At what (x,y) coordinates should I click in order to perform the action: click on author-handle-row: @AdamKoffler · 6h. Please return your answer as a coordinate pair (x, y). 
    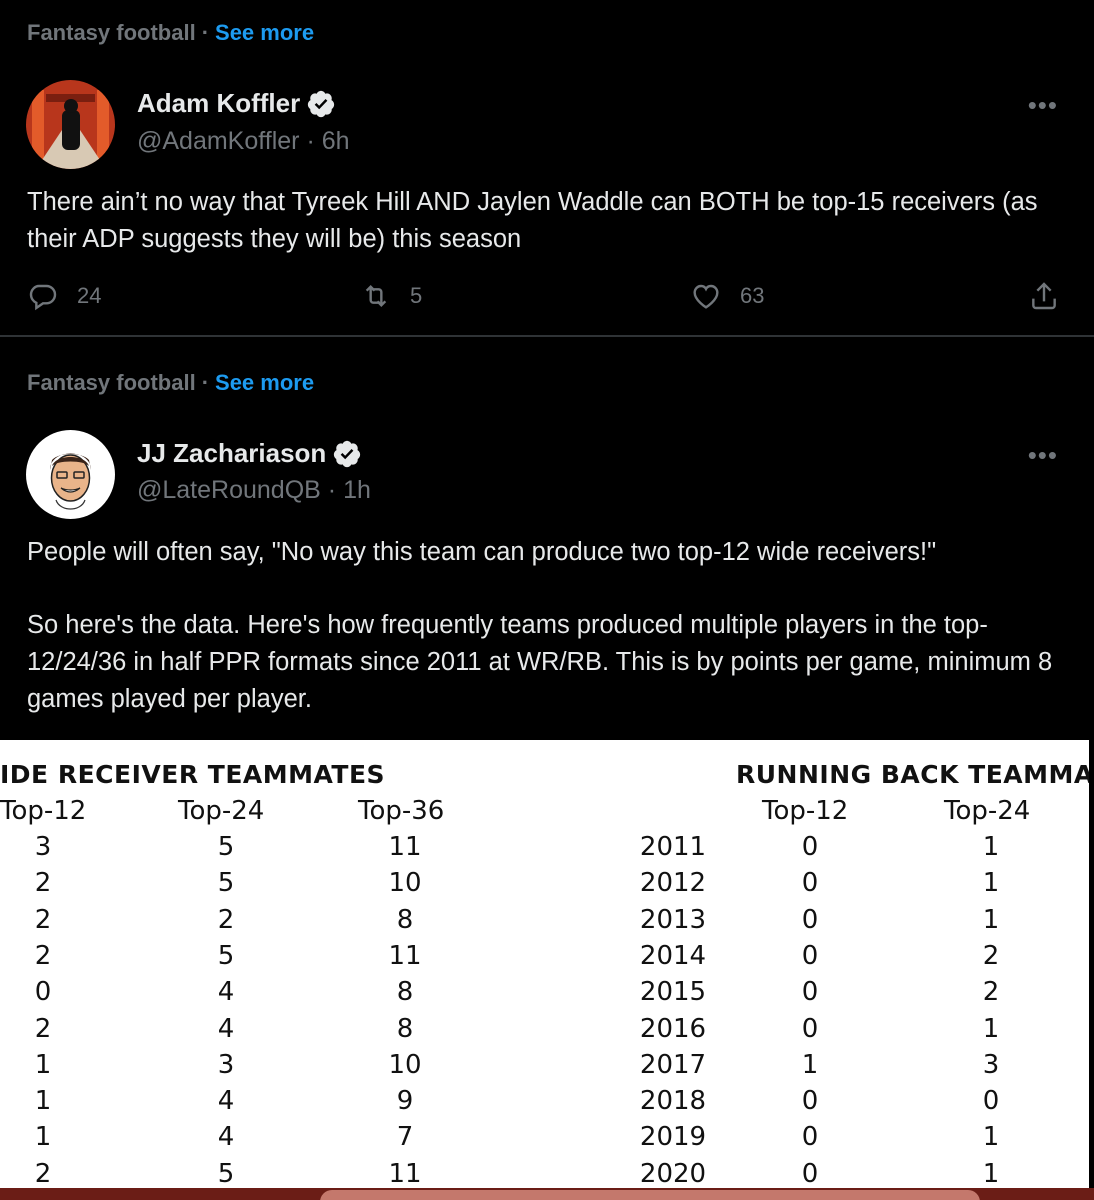
    Looking at the image, I should click on (243, 141).